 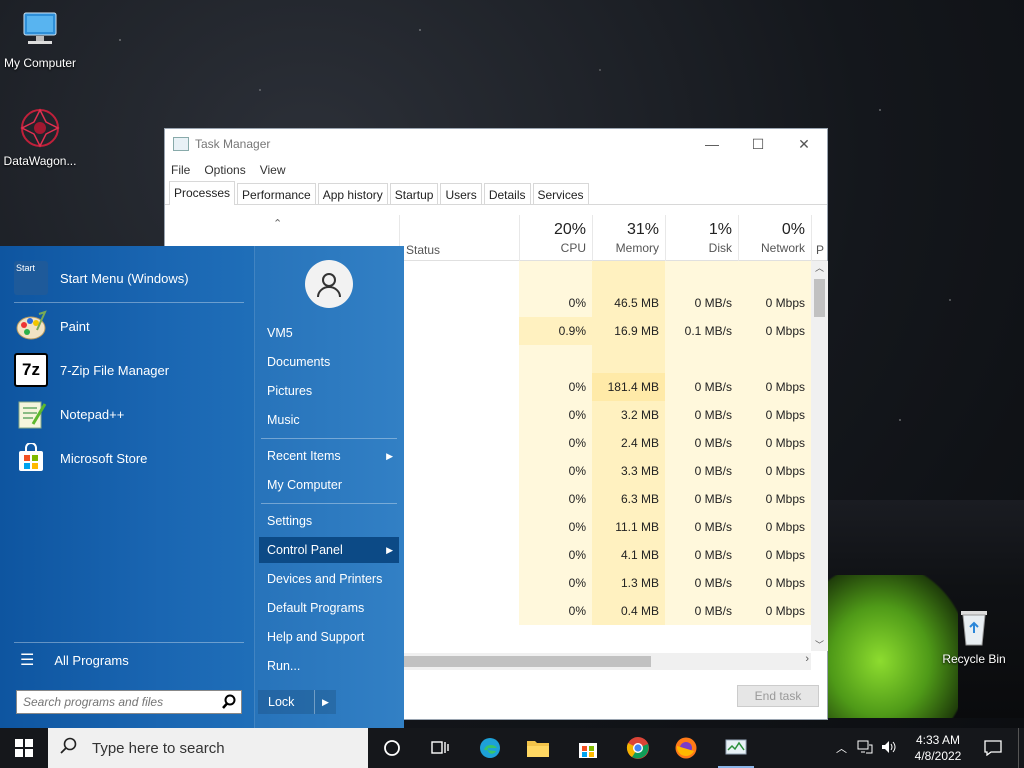 What do you see at coordinates (507, 194) in the screenshot?
I see `tab-details: Details` at bounding box center [507, 194].